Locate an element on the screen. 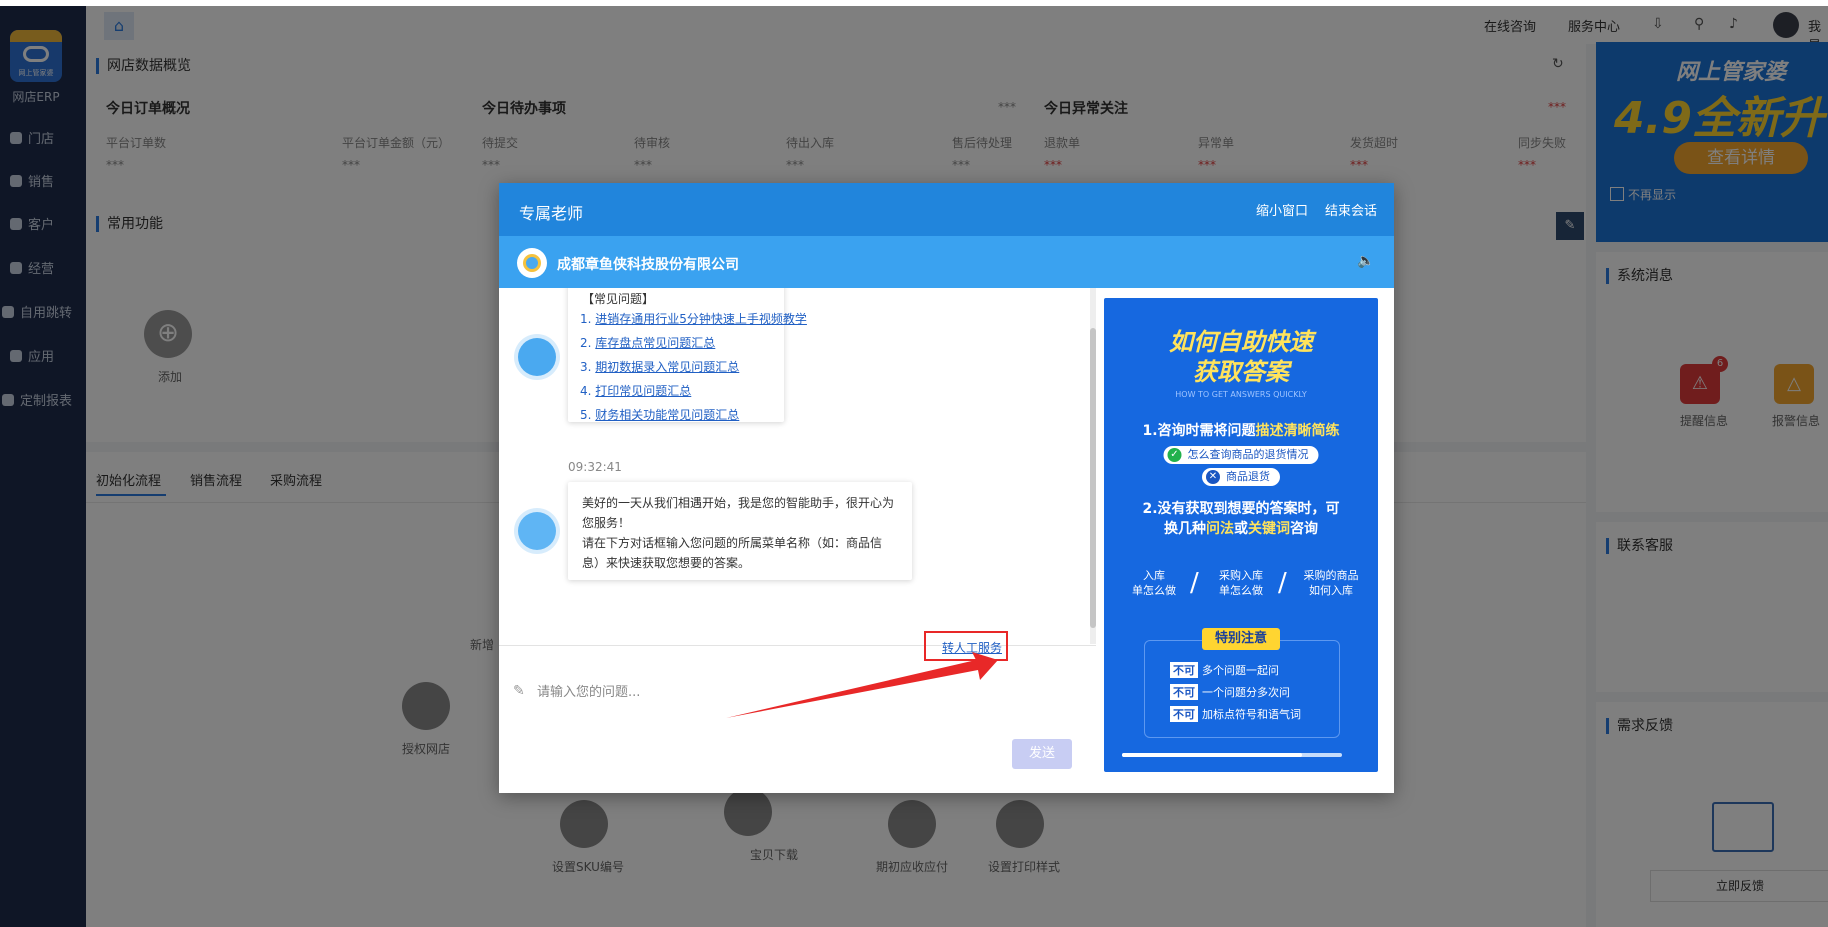 Image resolution: width=1828 pixels, height=927 pixels. welcome-line: 美好的一天从我们相遇开始，我是您的智能助手，很开心为 is located at coordinates (738, 503).